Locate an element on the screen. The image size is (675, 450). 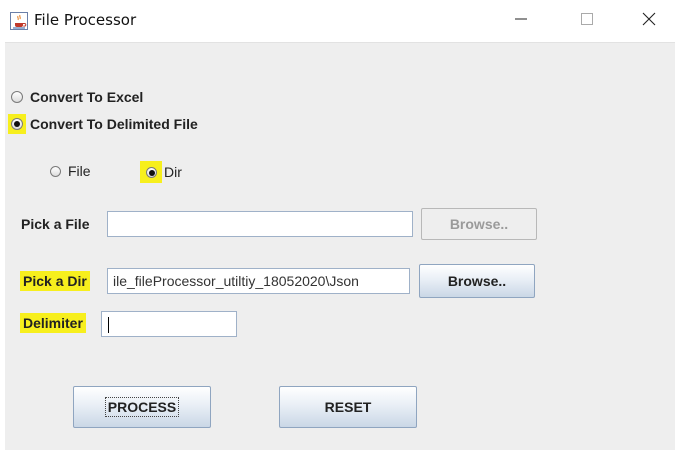
reset-label: RESET is located at coordinates (348, 407).